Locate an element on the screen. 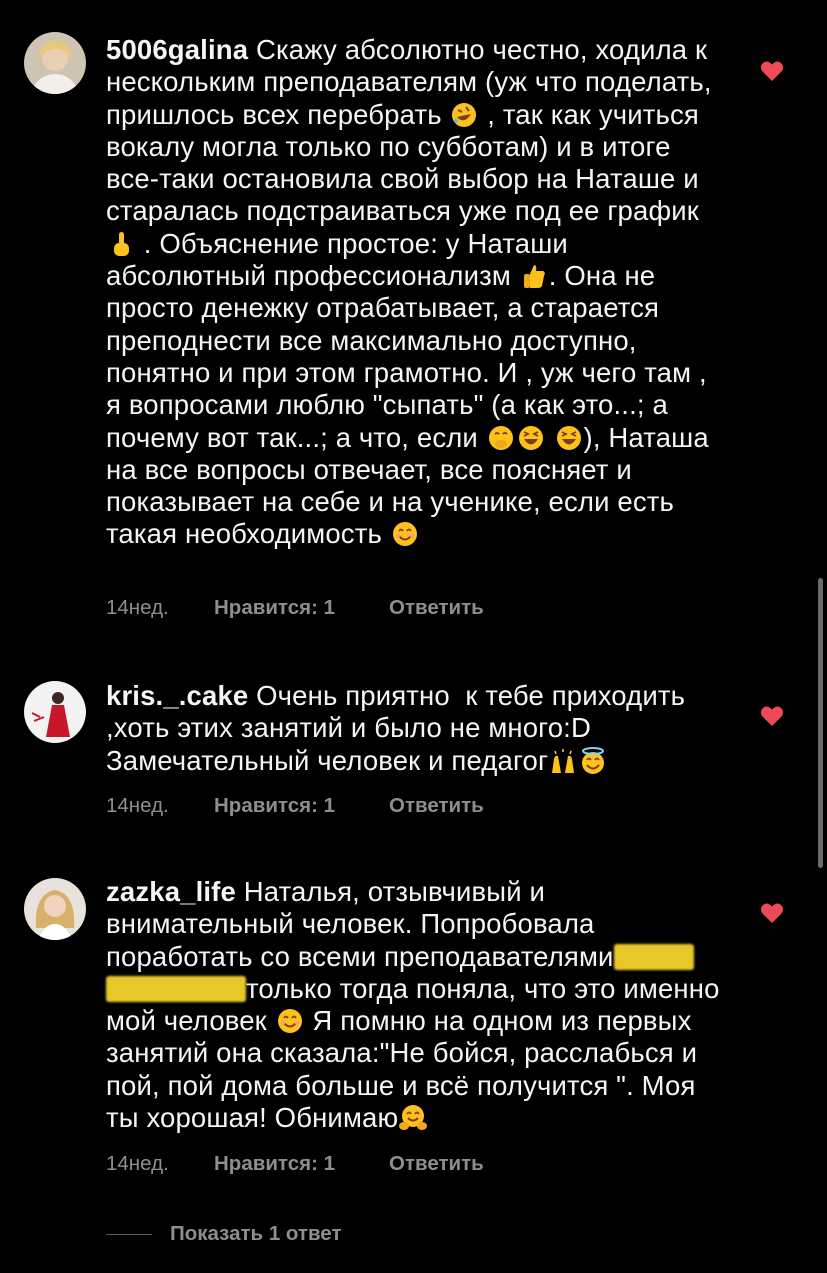 The height and width of the screenshot is (1273, 827). rofl-emoji is located at coordinates (464, 115).